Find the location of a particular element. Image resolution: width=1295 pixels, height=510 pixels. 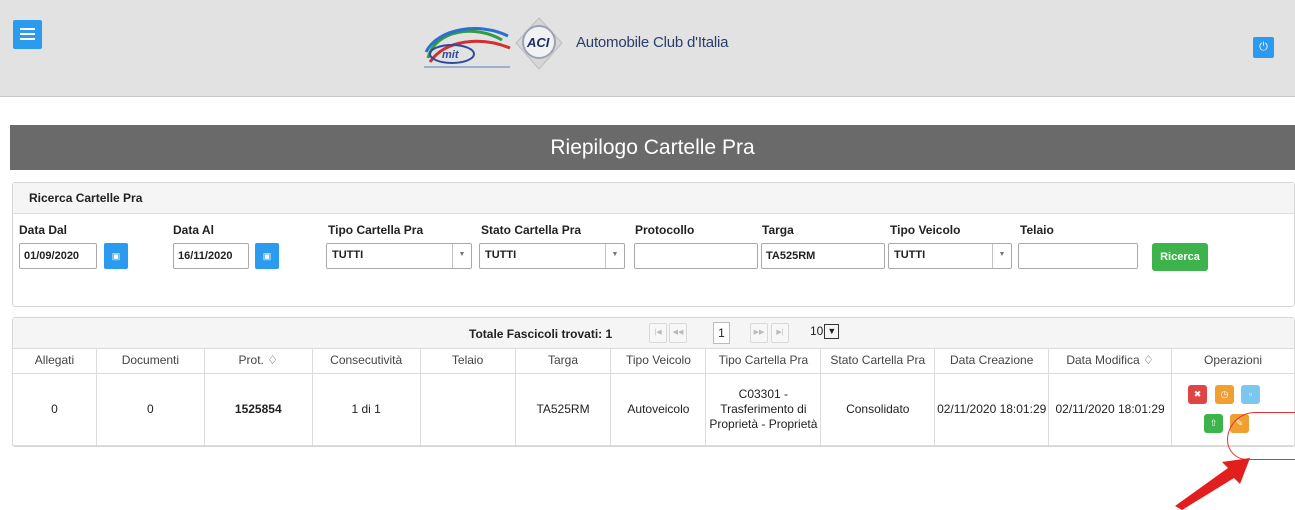

delete-button: ✖ is located at coordinates (1198, 394).